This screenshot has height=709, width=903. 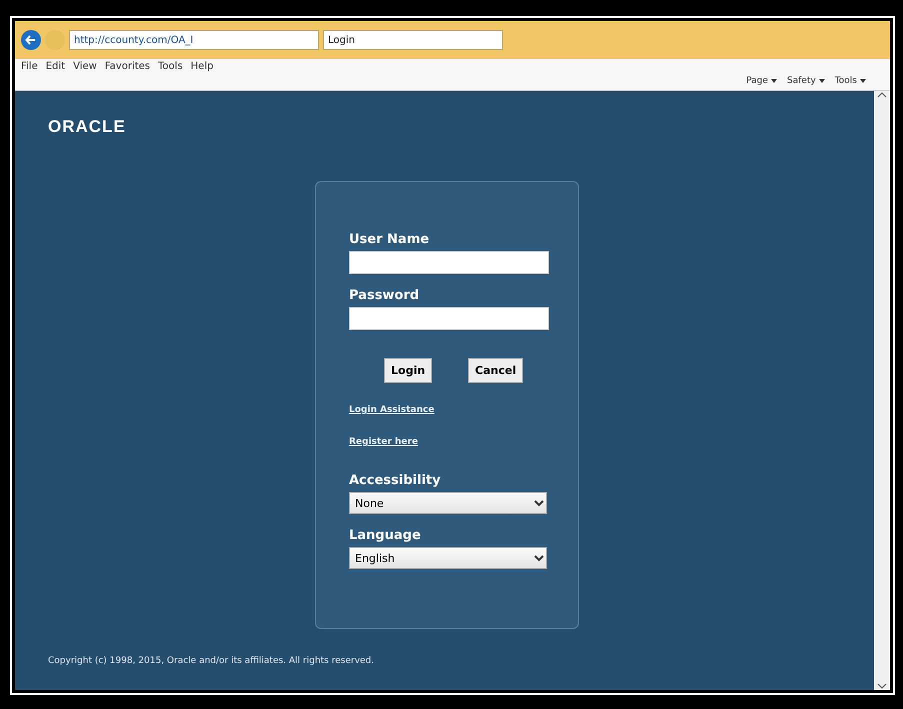 What do you see at coordinates (850, 81) in the screenshot?
I see `command-menu: Tools` at bounding box center [850, 81].